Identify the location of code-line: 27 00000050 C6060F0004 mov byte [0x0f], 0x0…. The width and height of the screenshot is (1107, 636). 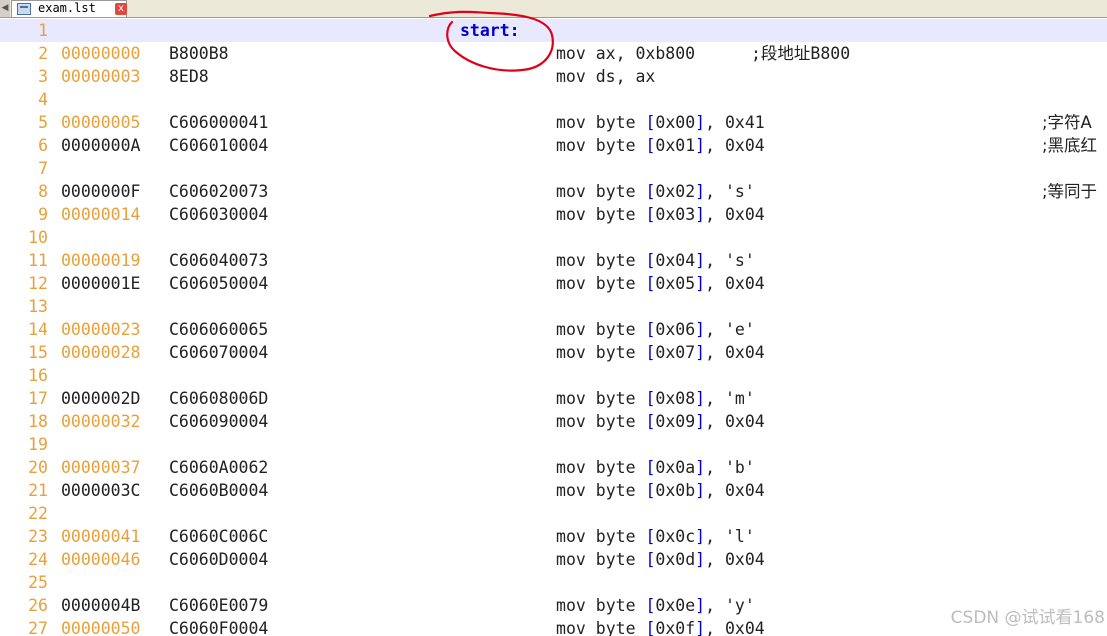
(553, 626).